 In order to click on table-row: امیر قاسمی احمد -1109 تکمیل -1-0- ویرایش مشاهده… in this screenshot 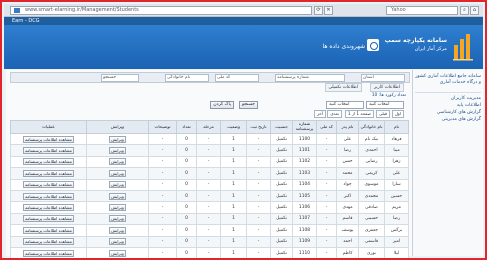, I will do `click(209, 241)`.